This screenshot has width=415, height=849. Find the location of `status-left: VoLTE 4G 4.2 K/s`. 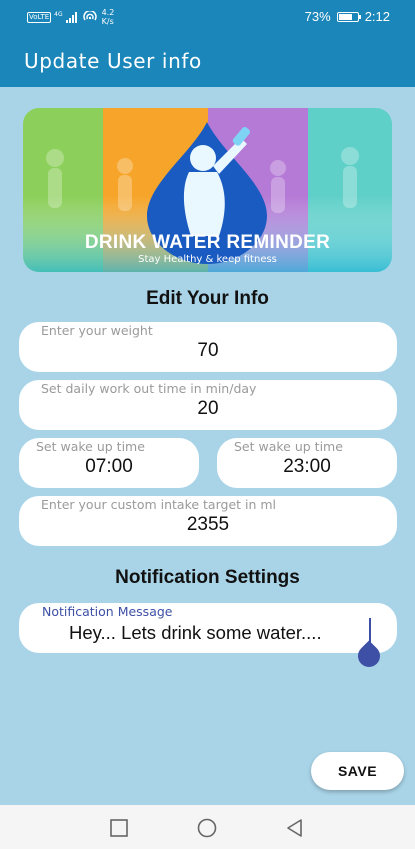

status-left: VoLTE 4G 4.2 K/s is located at coordinates (70, 17).